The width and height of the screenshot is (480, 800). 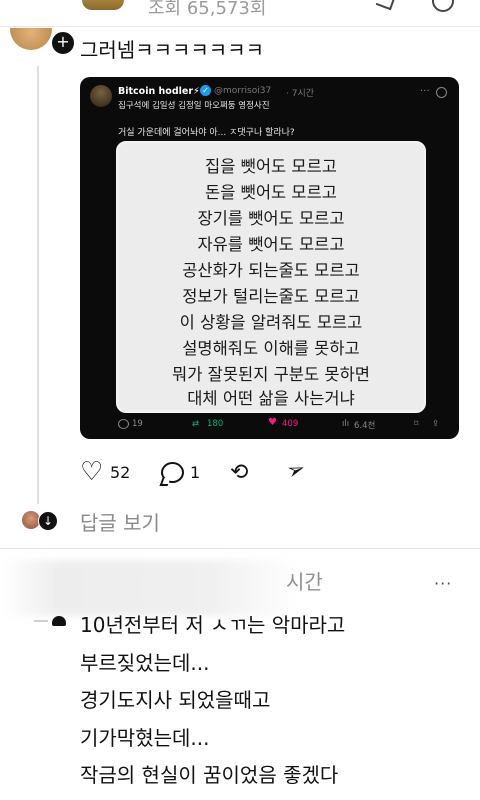 I want to click on tweet-body: 거실 가운데에 걸어놔야 아... ㅈ댓구나 할라나?, so click(x=206, y=133).